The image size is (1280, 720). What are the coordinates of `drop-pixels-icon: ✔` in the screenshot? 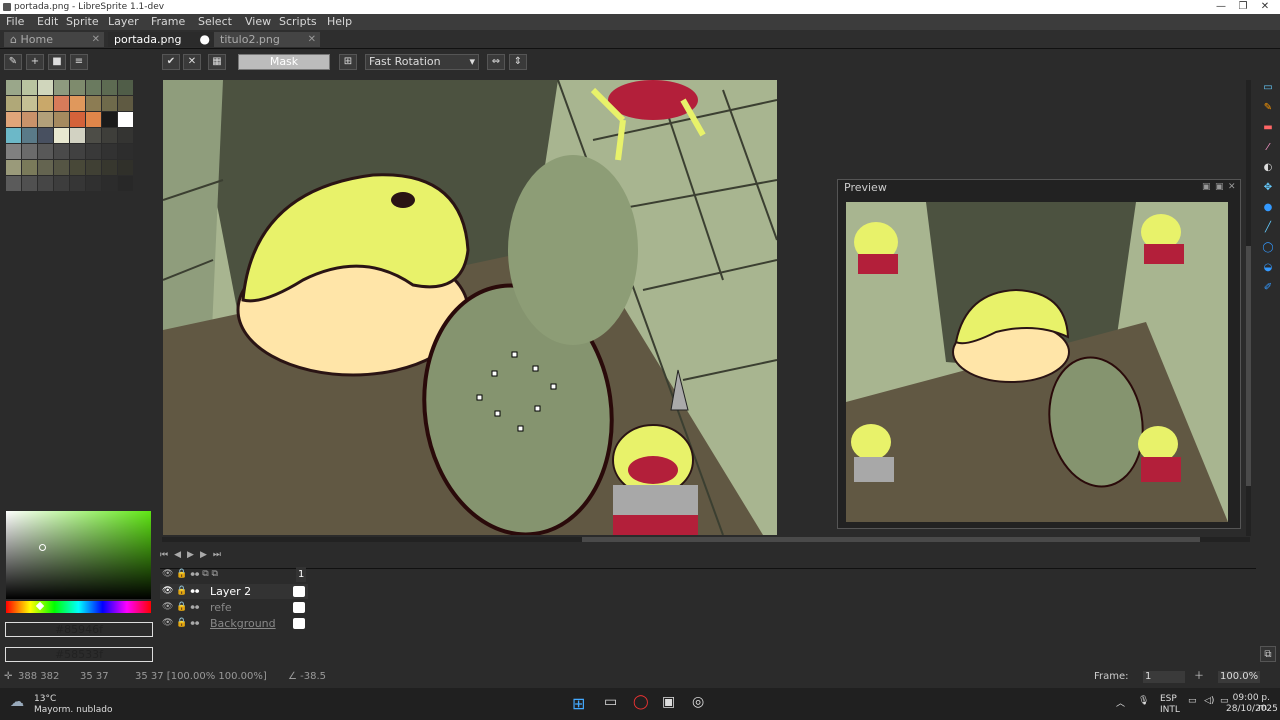 It's located at (171, 62).